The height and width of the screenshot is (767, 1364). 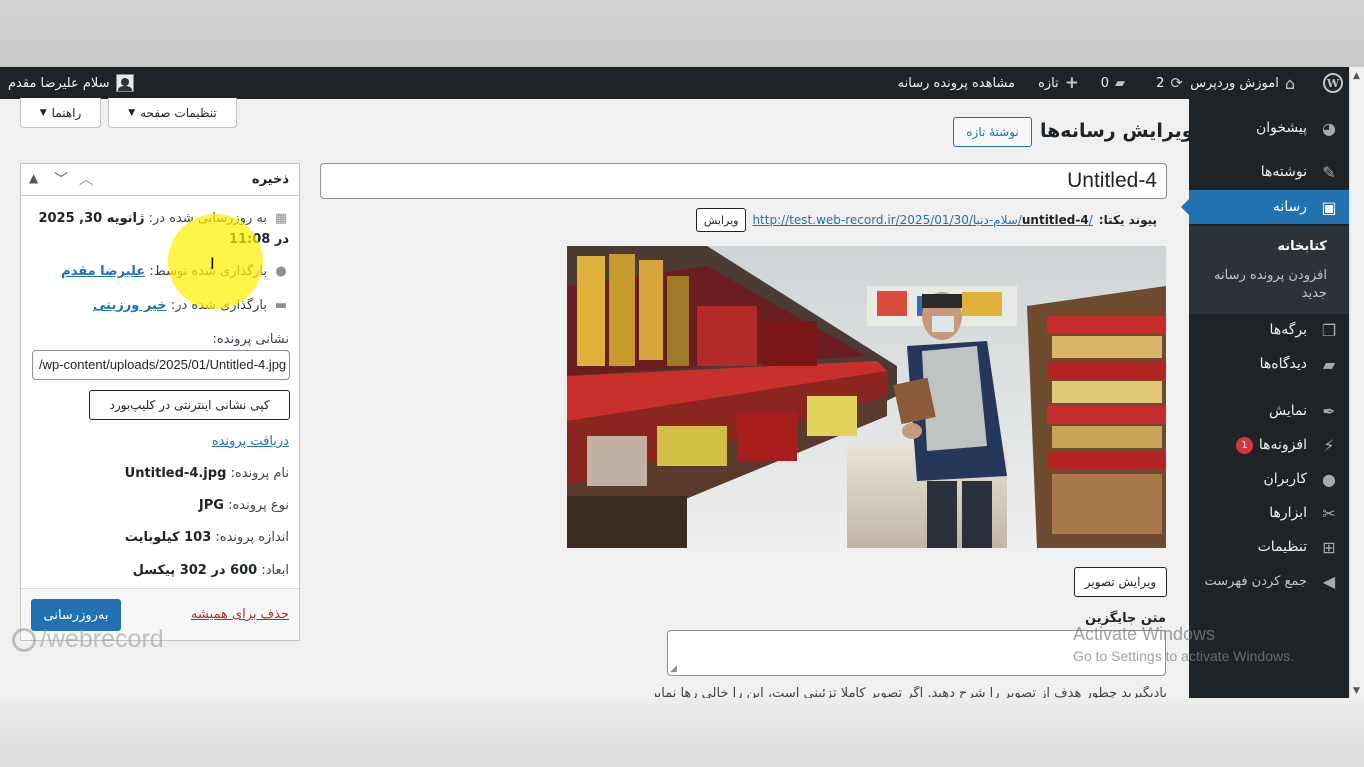 What do you see at coordinates (1055, 220) in the screenshot?
I see `permalink-slug: untitled-4` at bounding box center [1055, 220].